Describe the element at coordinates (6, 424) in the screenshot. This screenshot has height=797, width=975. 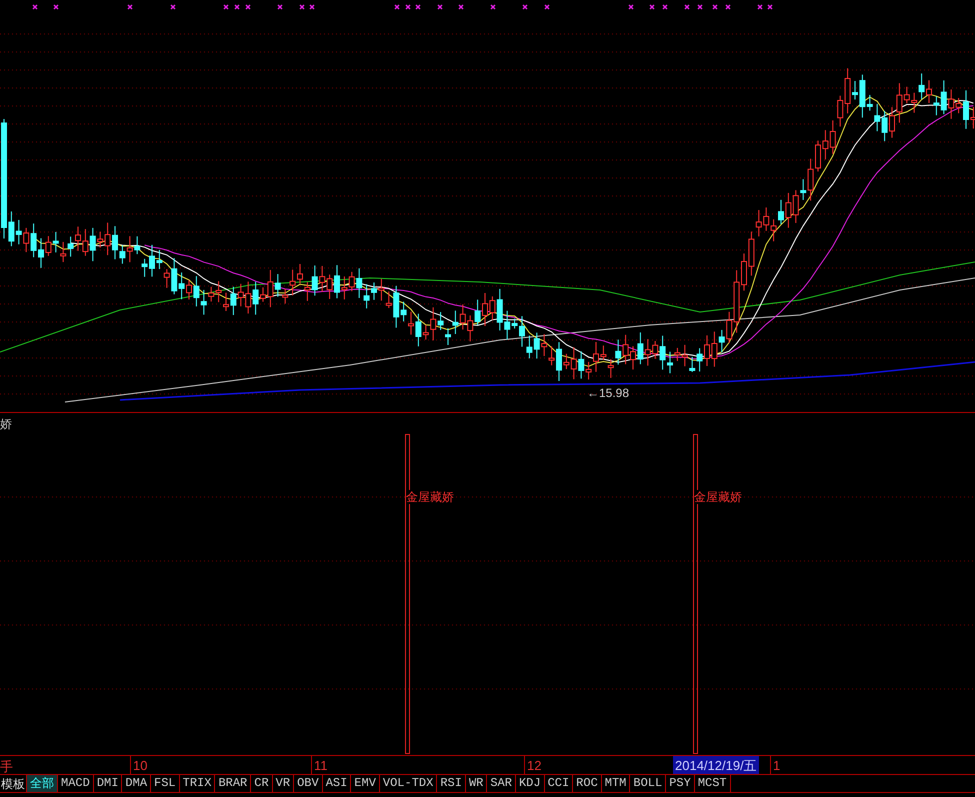
I see `indicator-title: 娇` at that location.